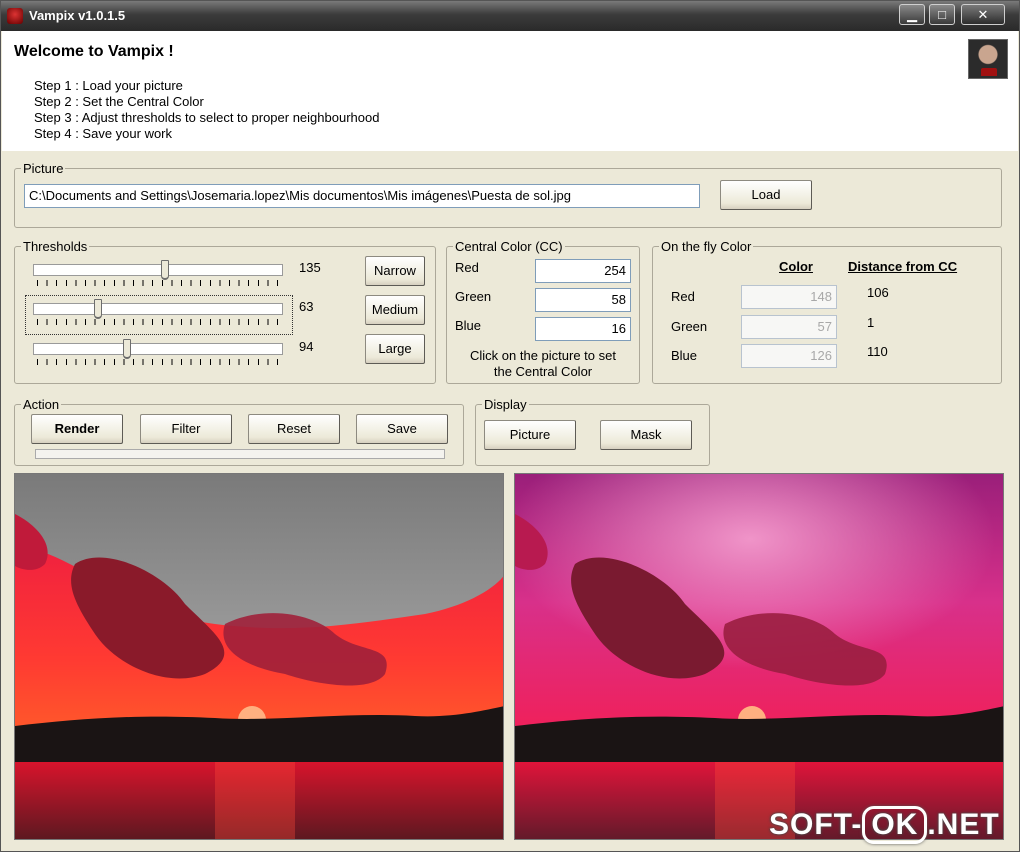 This screenshot has width=1020, height=852. I want to click on author-avatar, so click(988, 59).